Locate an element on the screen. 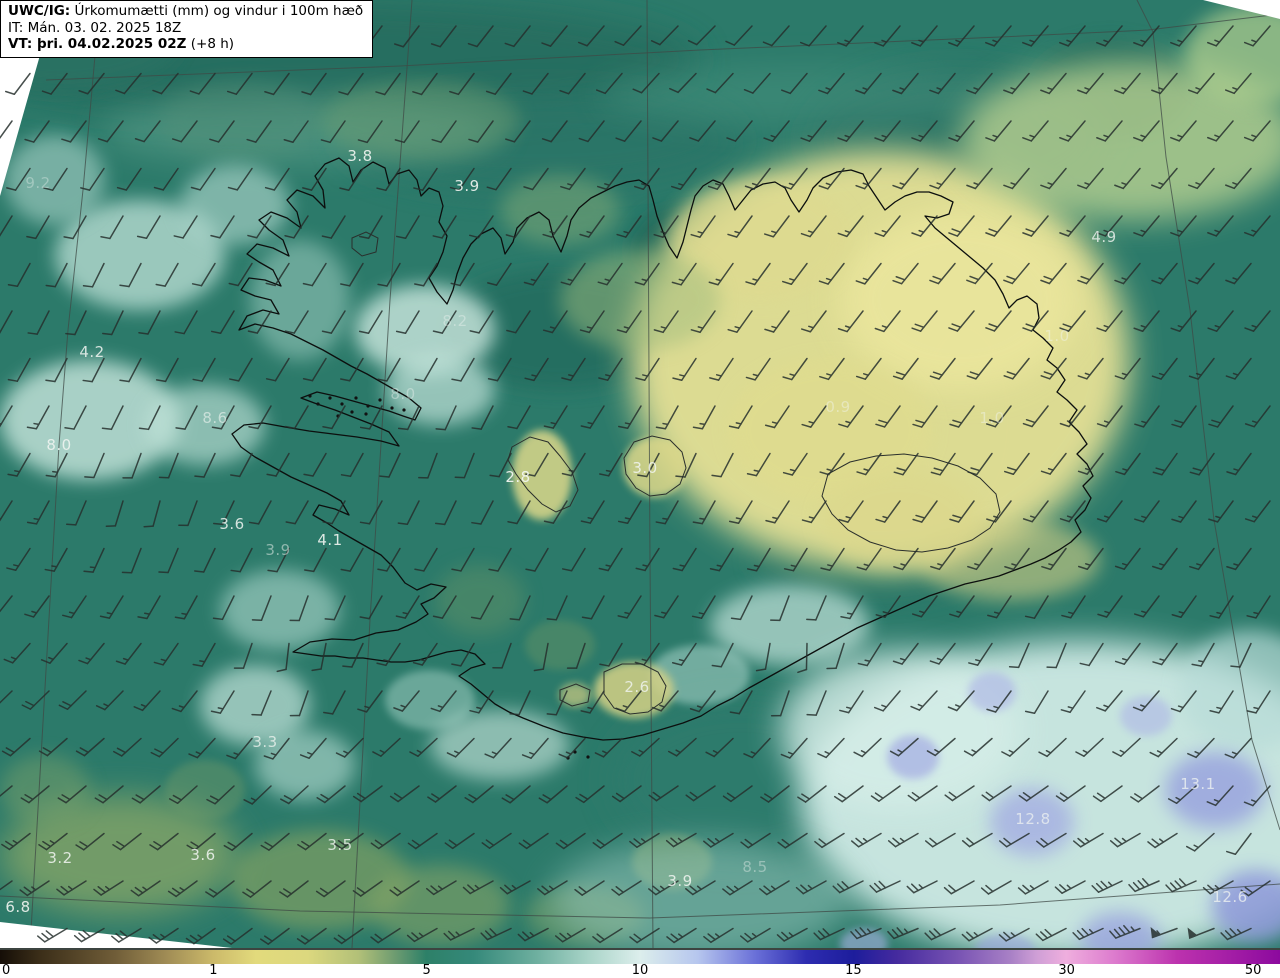 Image resolution: width=1280 pixels, height=978 pixels. colorbar-tick-10: 10 is located at coordinates (640, 970).